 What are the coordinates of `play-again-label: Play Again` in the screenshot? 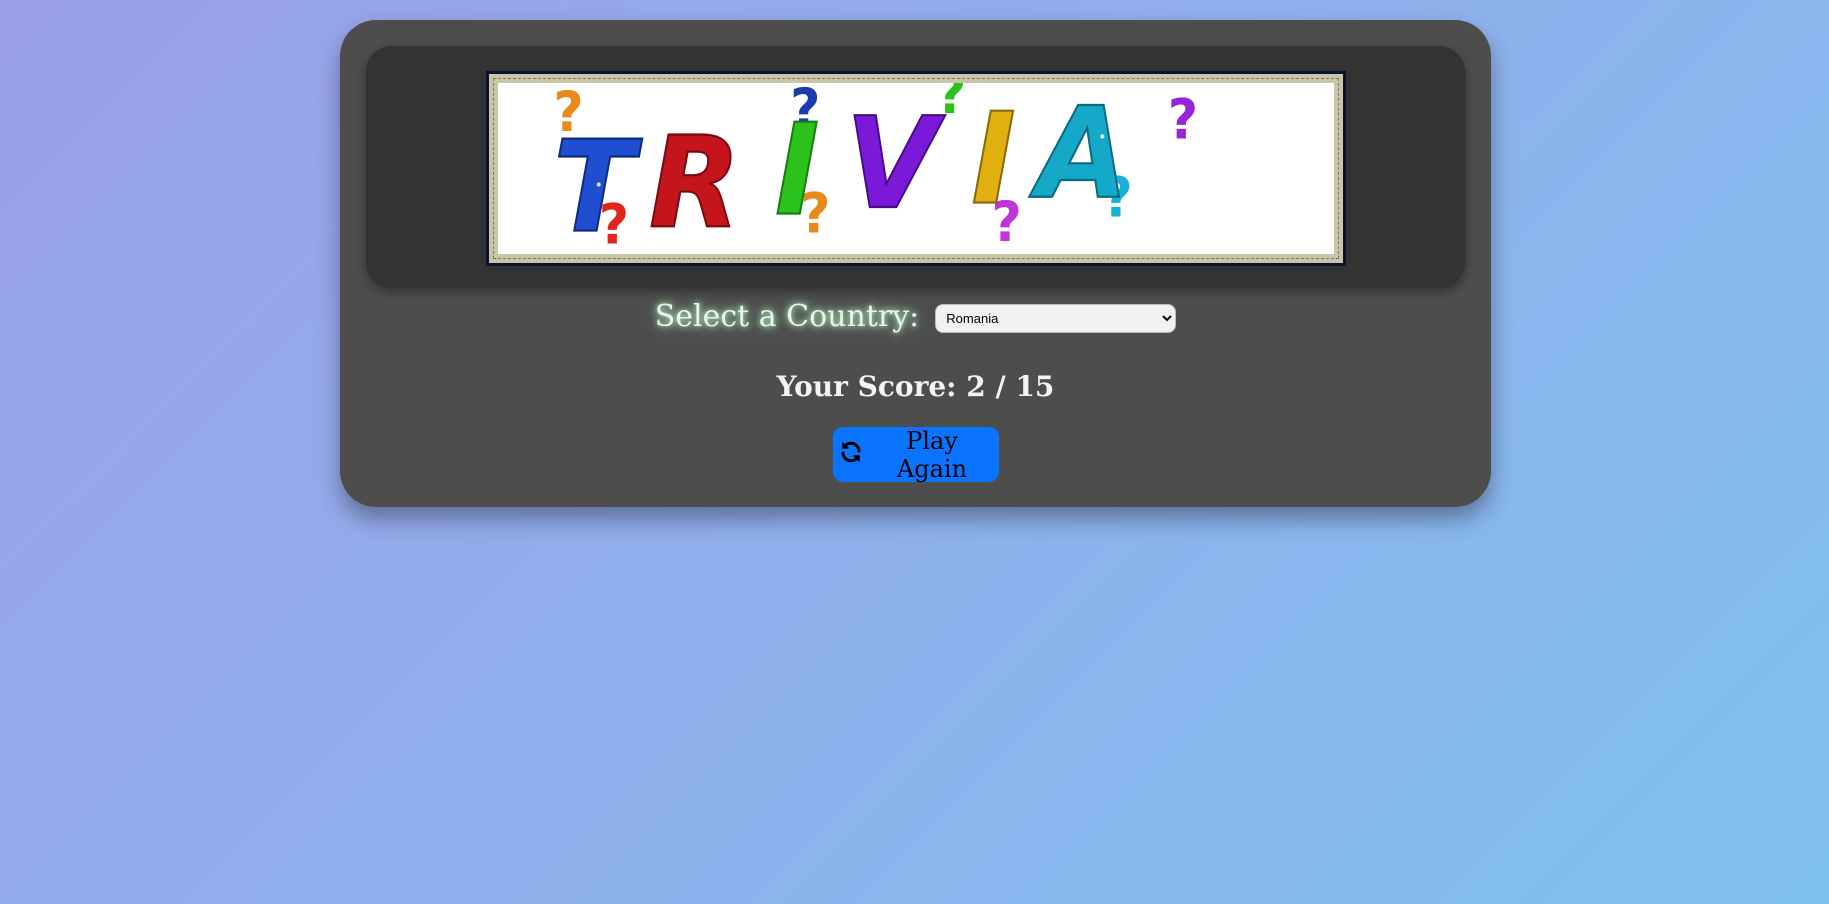 It's located at (932, 454).